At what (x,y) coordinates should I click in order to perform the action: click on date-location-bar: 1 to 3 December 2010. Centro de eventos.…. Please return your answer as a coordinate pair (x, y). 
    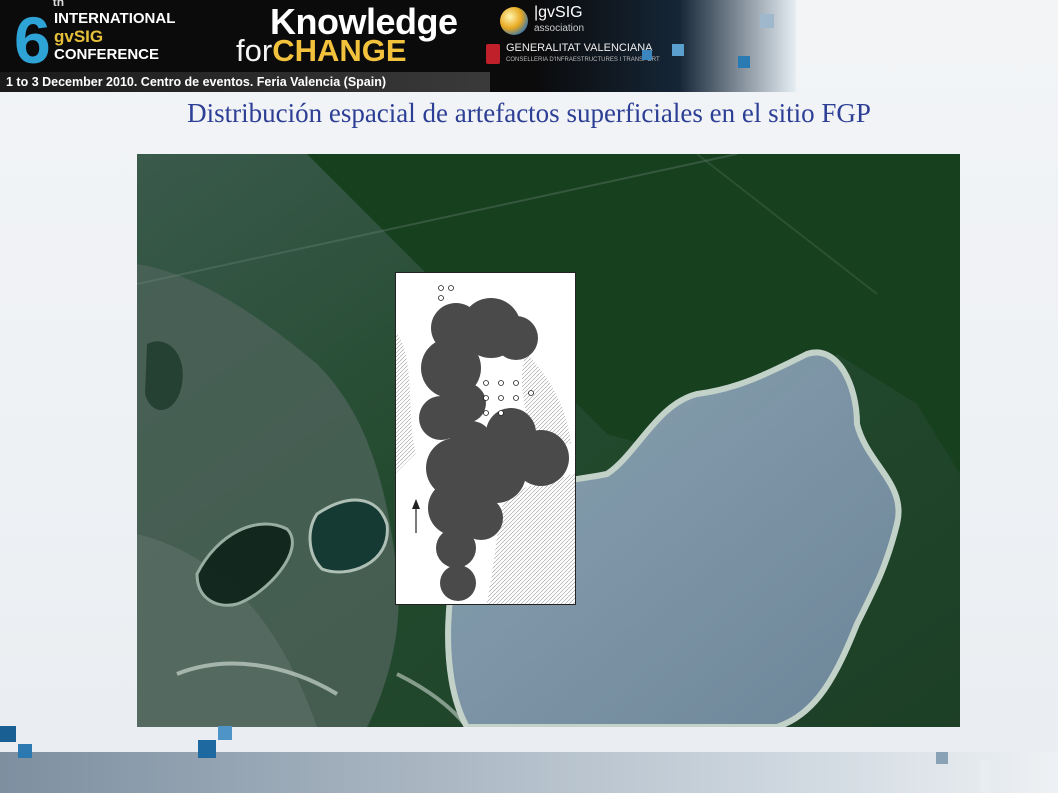
    Looking at the image, I should click on (245, 82).